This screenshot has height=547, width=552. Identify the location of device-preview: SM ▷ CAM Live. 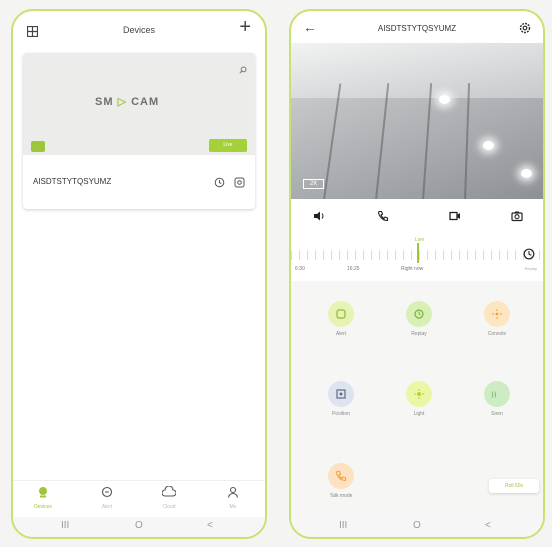
(139, 104).